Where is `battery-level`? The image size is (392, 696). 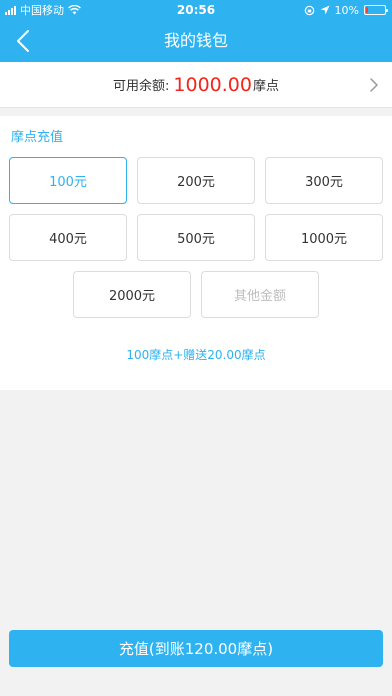 battery-level is located at coordinates (367, 10).